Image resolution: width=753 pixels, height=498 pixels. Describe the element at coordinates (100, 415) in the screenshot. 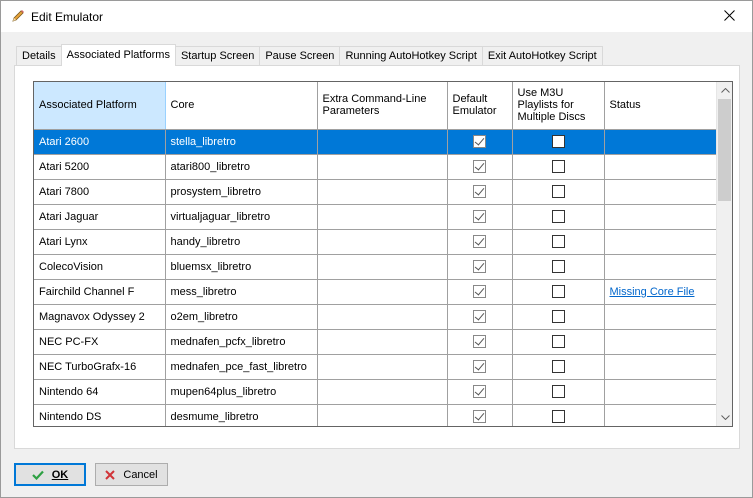

I see `cell-platform: Nintendo DS` at that location.